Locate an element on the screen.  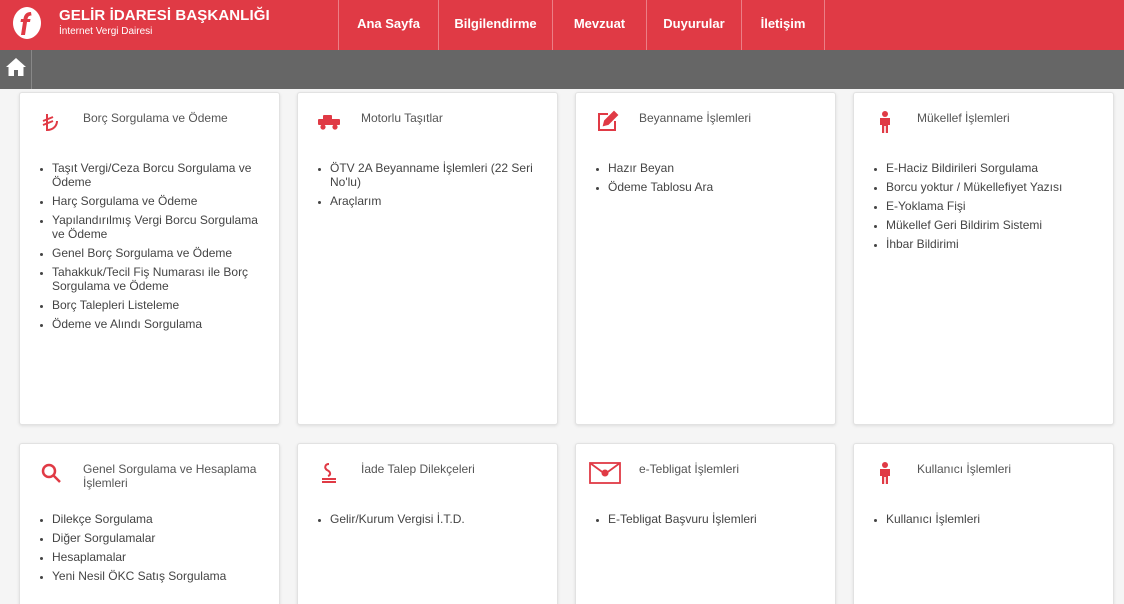
card-kullanici-islemleri: Kullanıcı İşlemleri Kullanıcı İşlemleri is located at coordinates (983, 523).